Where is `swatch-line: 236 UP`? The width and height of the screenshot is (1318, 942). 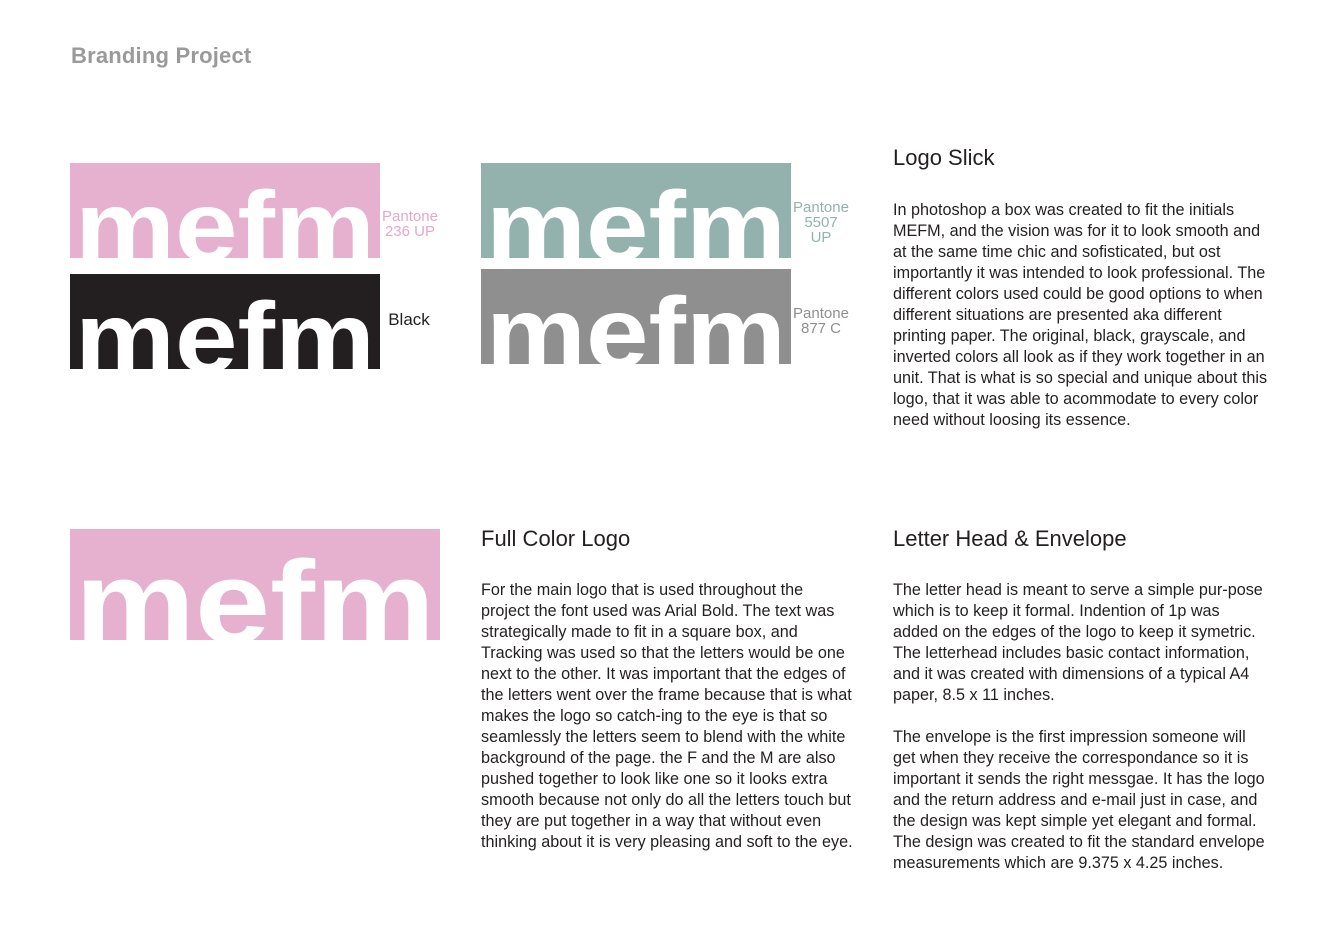 swatch-line: 236 UP is located at coordinates (410, 231).